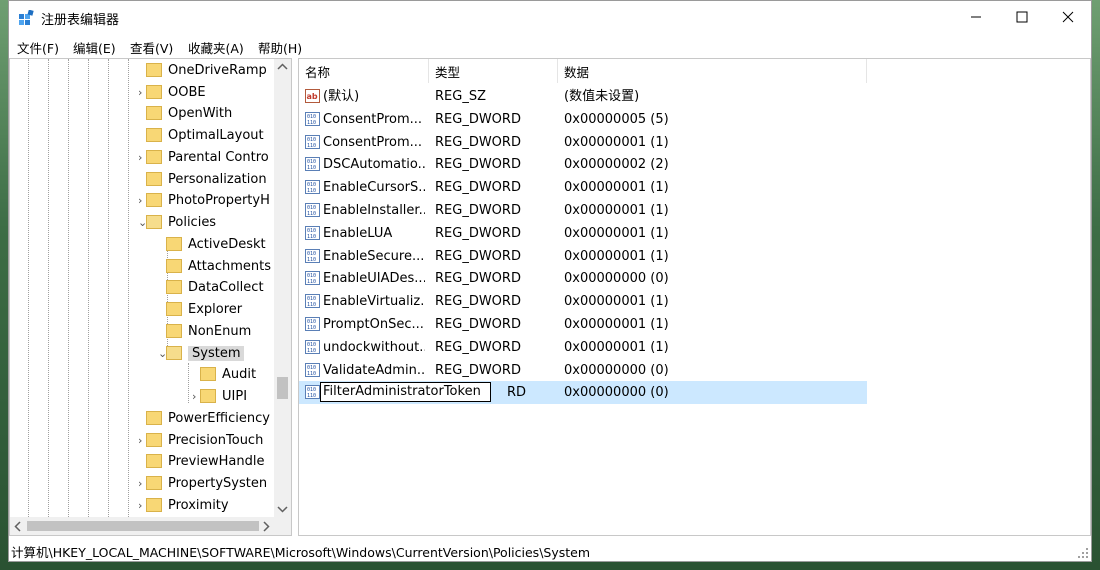 The image size is (1100, 570). I want to click on tree-item-datacollection: DataCollect, so click(215, 287).